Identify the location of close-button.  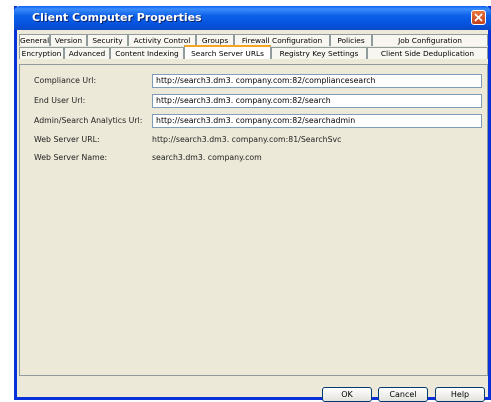
(478, 17).